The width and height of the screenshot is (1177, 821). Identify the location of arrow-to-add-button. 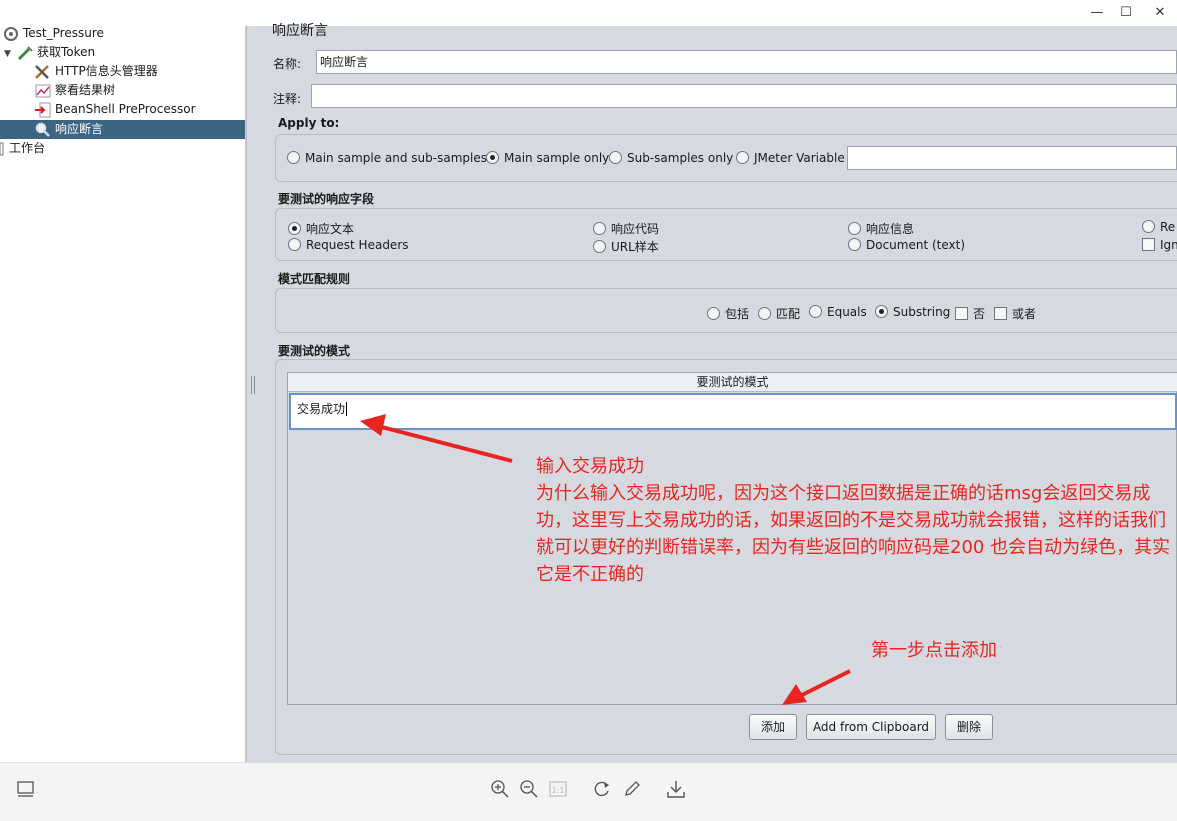
(816, 687).